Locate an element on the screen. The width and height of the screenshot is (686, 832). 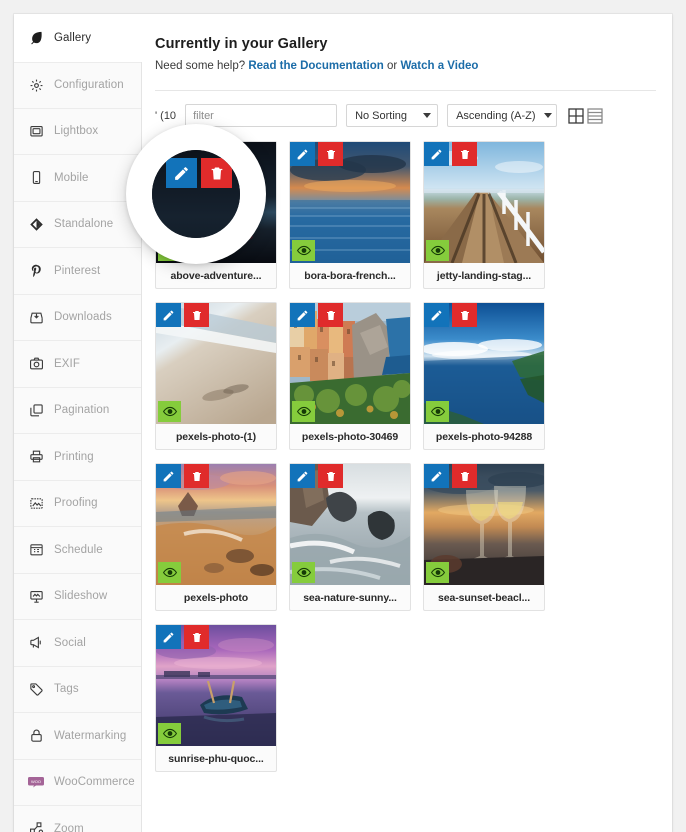
item-caption: pexels-photo-94288 is located at coordinates (484, 436).